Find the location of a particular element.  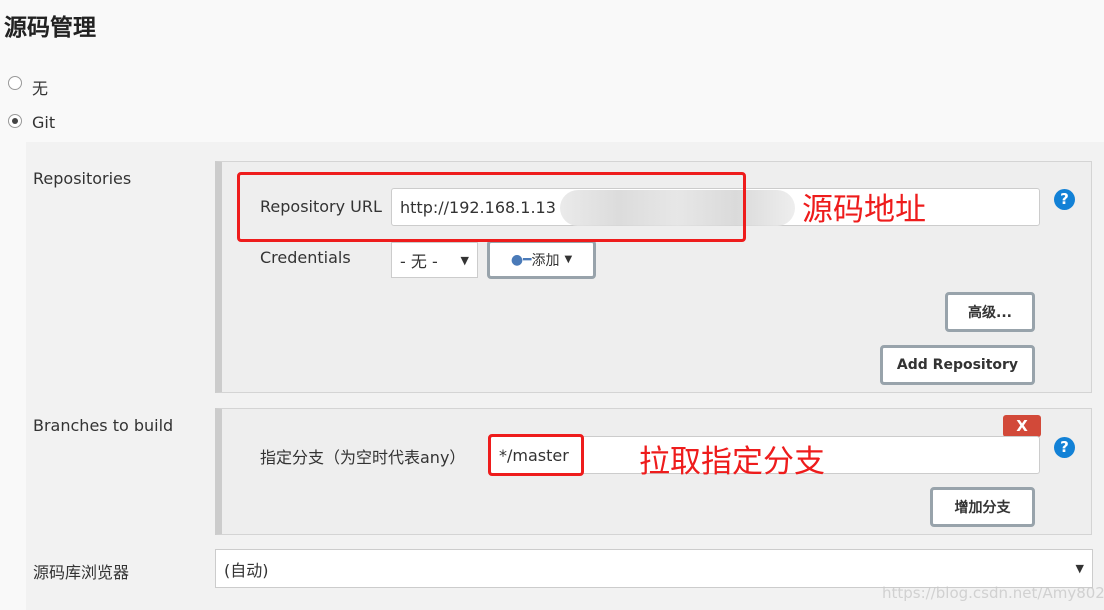

repositories-label: Repositories is located at coordinates (82, 178).